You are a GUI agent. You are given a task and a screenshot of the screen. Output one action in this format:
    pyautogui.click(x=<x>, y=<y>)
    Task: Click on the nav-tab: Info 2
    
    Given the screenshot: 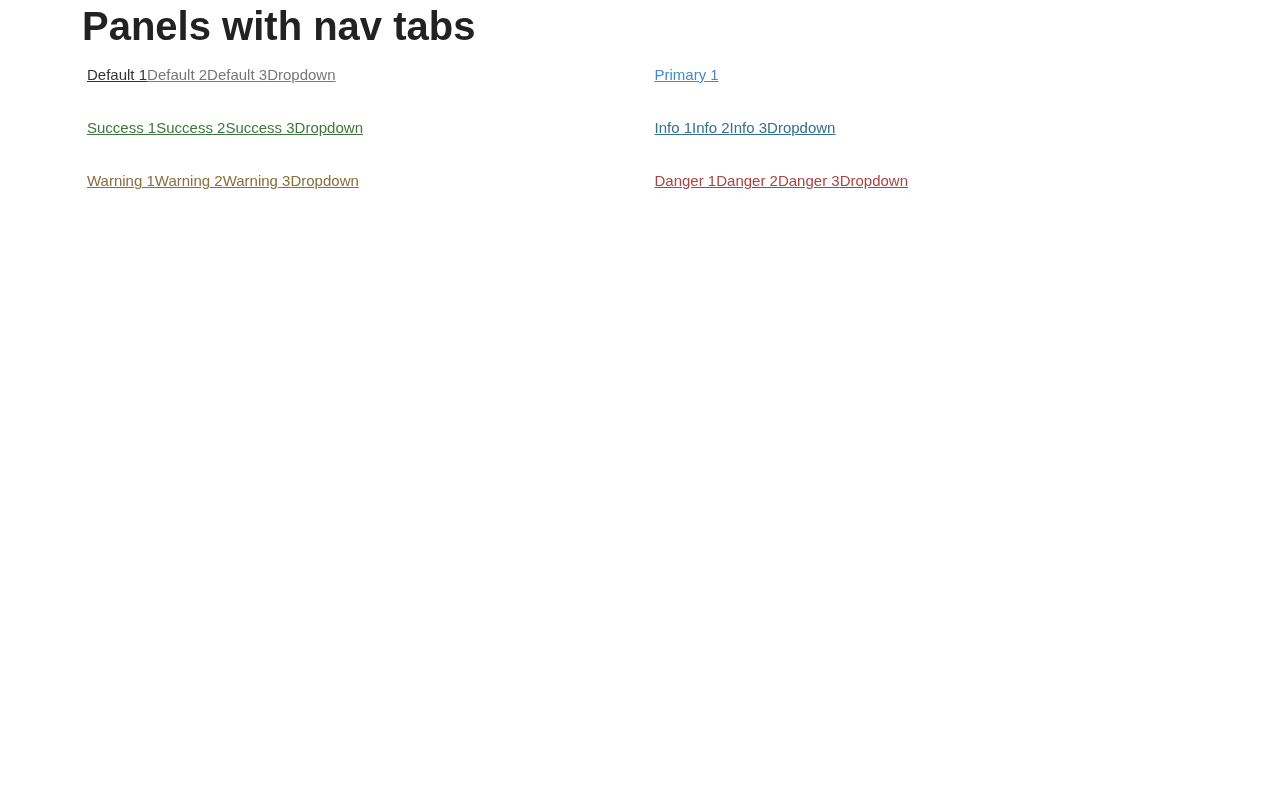 What is the action you would take?
    pyautogui.click(x=711, y=127)
    